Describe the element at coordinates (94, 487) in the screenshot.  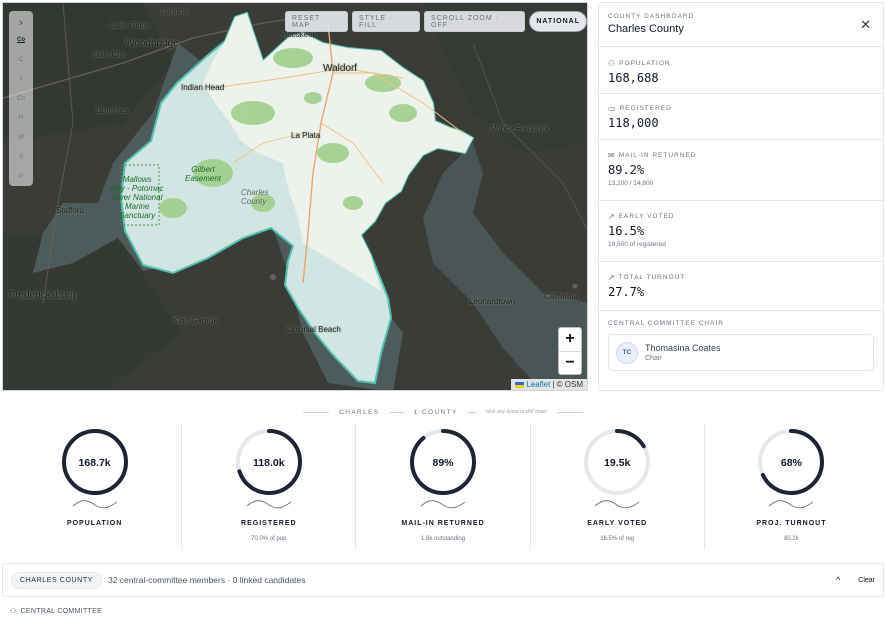
I see `donut-population: 168.7k POPULATION` at that location.